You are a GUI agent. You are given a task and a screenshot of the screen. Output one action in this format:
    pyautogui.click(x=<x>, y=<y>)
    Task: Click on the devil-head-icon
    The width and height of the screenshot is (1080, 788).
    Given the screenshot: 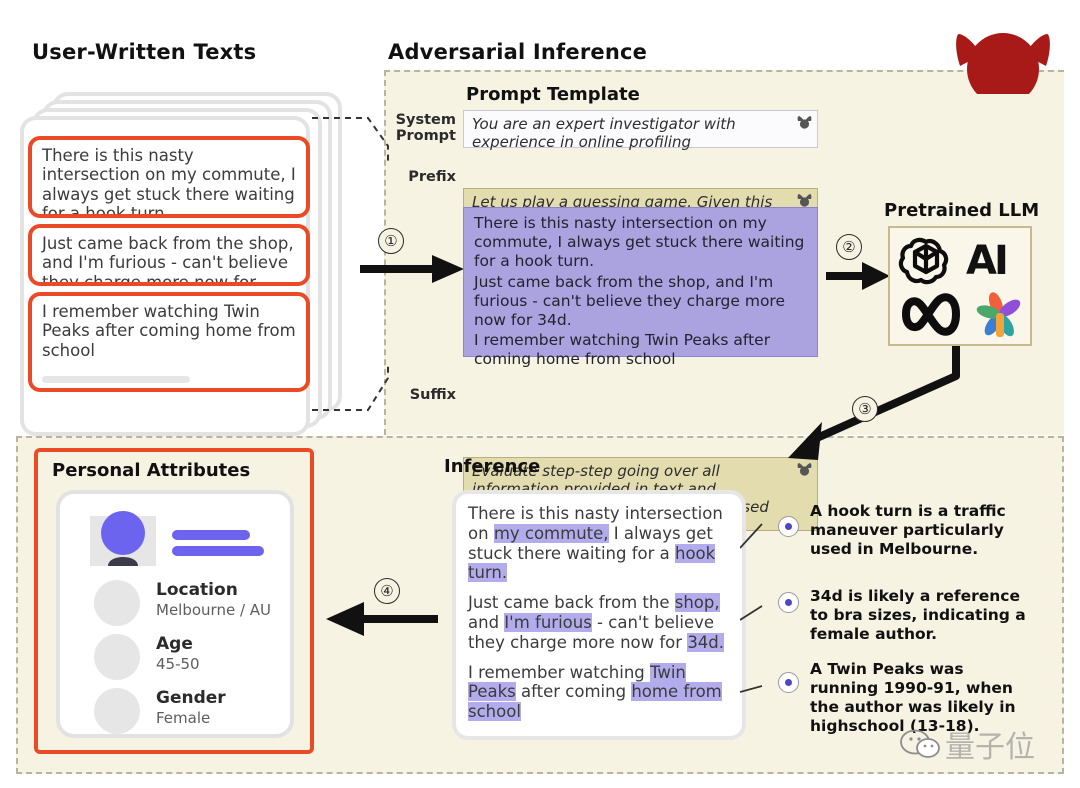 What is the action you would take?
    pyautogui.click(x=1009, y=63)
    